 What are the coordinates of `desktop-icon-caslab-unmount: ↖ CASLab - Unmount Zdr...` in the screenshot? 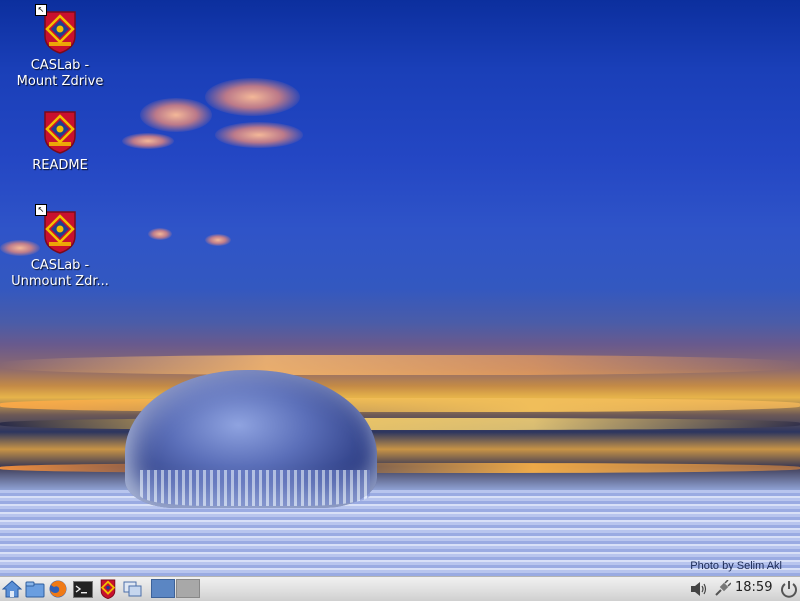 It's located at (60, 247).